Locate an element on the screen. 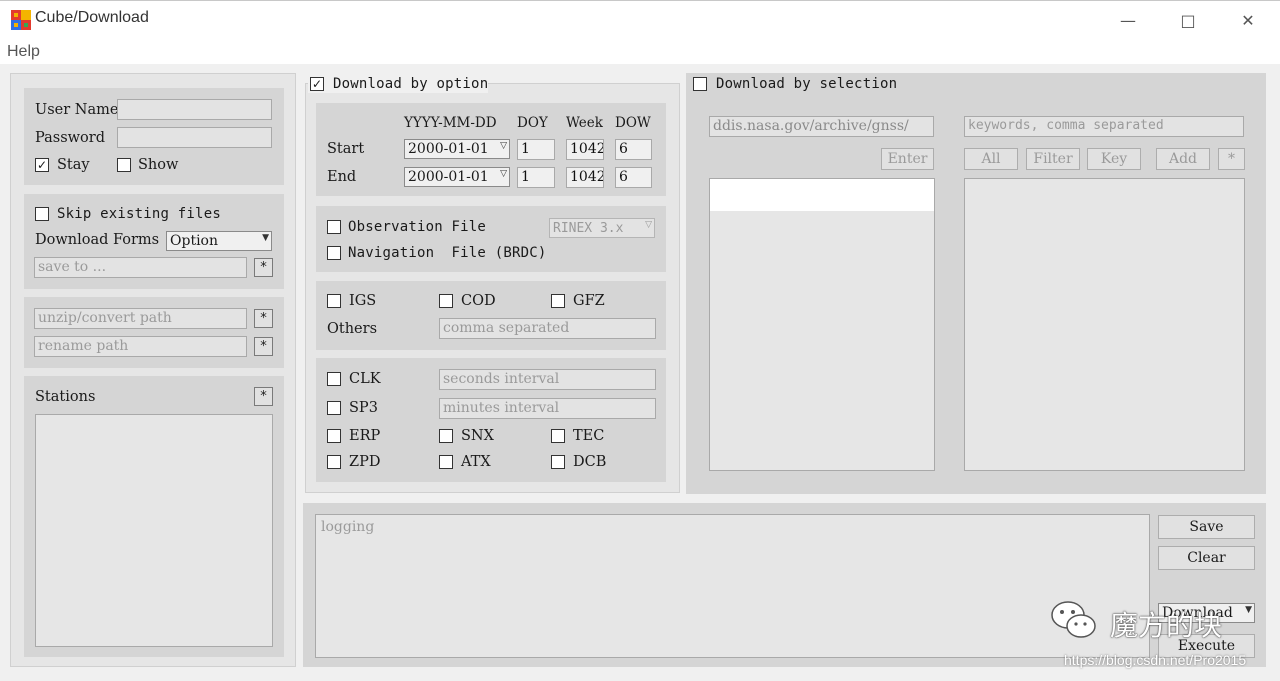 The width and height of the screenshot is (1280, 681). date-header: YYYY-MM-DD is located at coordinates (450, 123).